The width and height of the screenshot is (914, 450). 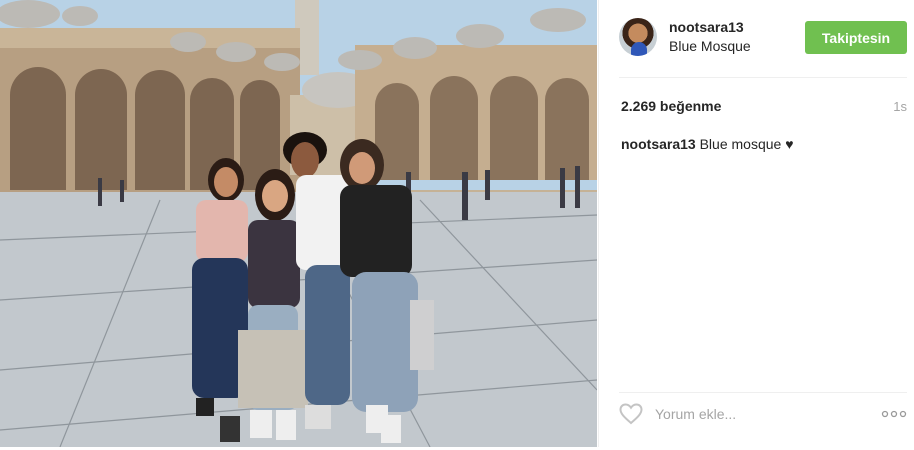 I want to click on post-caption: nootsara13 Blue mosque ♥, so click(x=707, y=144).